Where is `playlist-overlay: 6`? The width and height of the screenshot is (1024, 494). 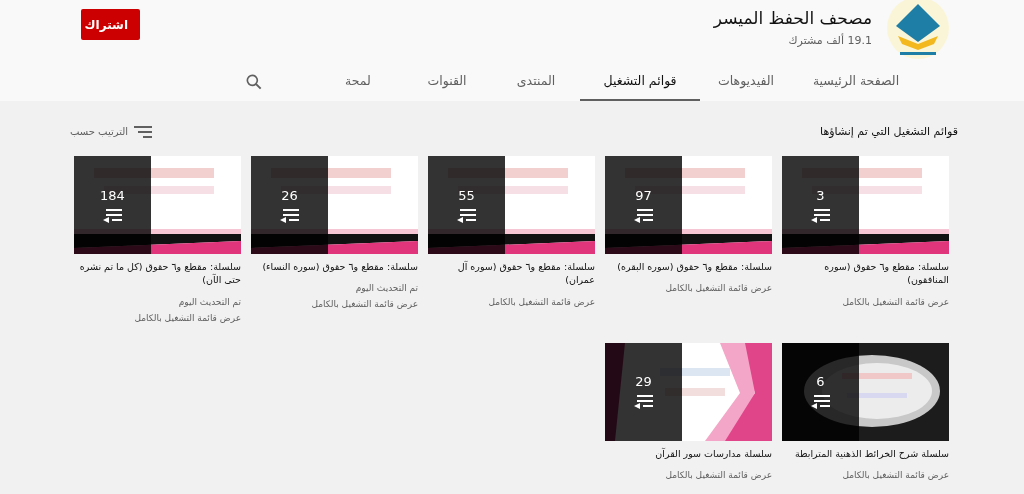
playlist-overlay: 6 is located at coordinates (820, 391).